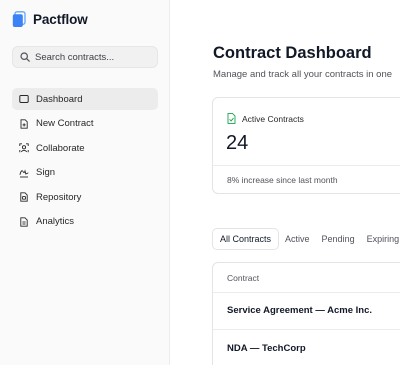 This screenshot has width=400, height=365. Describe the element at coordinates (266, 348) in the screenshot. I see `table-row: NDA — TechCorp` at that location.